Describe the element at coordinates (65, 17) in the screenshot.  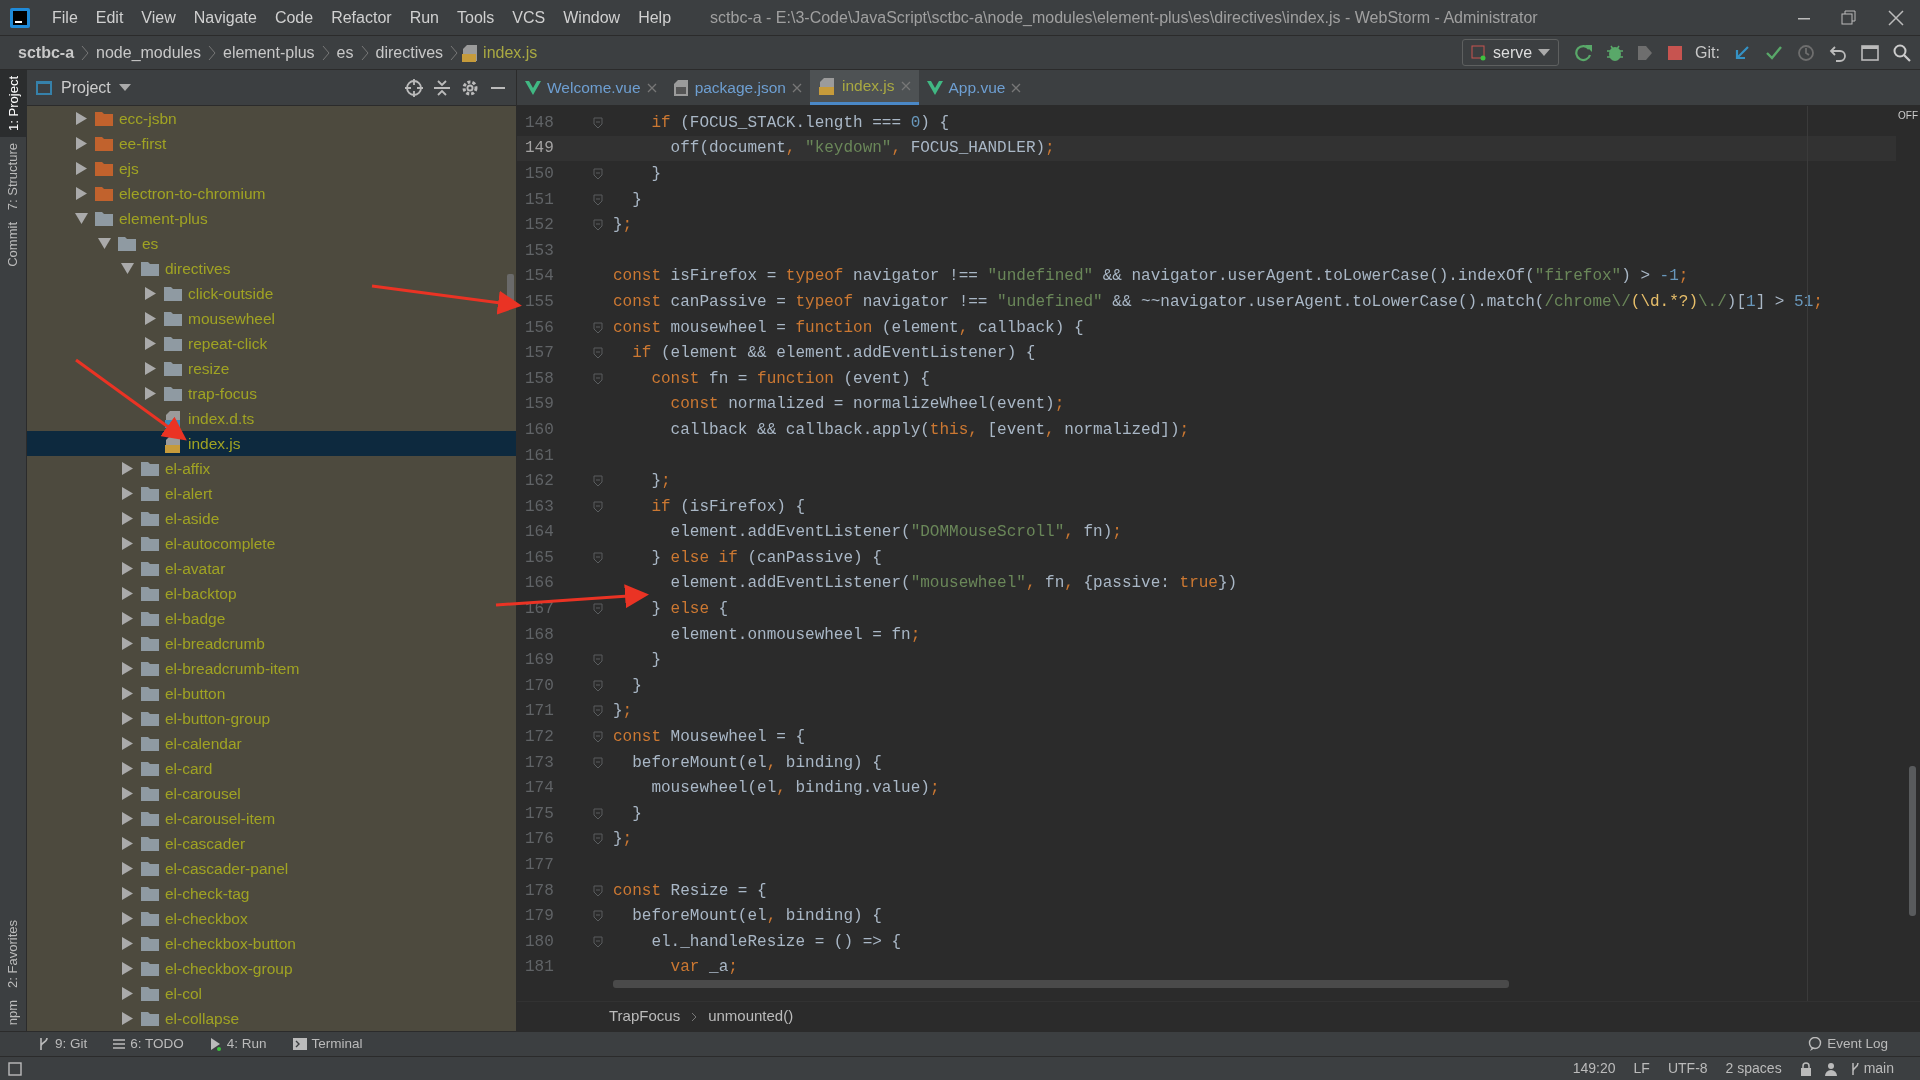
I see `menu-item: File` at that location.